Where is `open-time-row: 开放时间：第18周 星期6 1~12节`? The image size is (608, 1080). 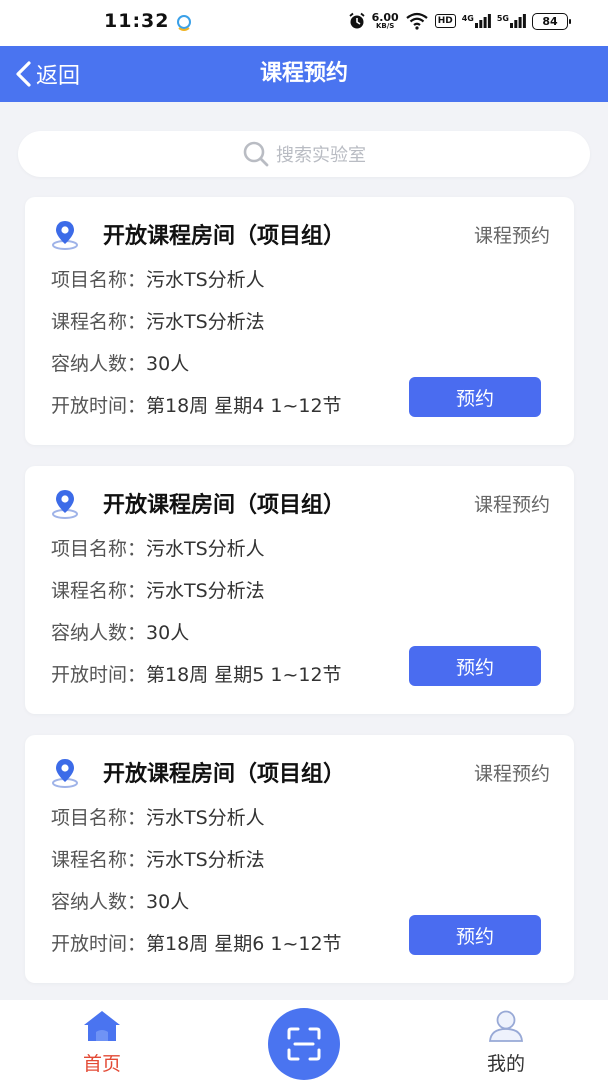
open-time-row: 开放时间：第18周 星期6 1~12节 is located at coordinates (196, 942).